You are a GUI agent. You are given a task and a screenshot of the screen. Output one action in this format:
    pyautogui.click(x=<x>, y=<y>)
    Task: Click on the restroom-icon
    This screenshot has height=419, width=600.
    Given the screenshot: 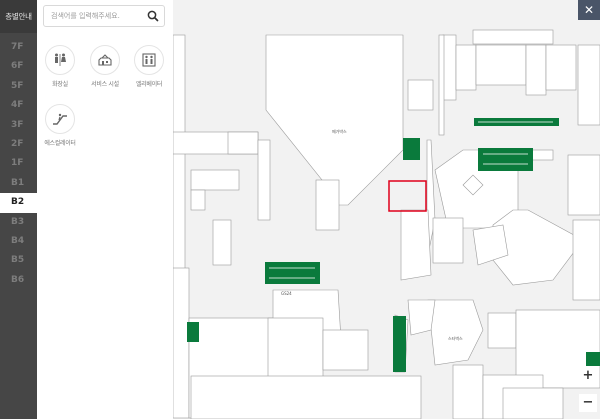 What is the action you would take?
    pyautogui.click(x=60, y=60)
    